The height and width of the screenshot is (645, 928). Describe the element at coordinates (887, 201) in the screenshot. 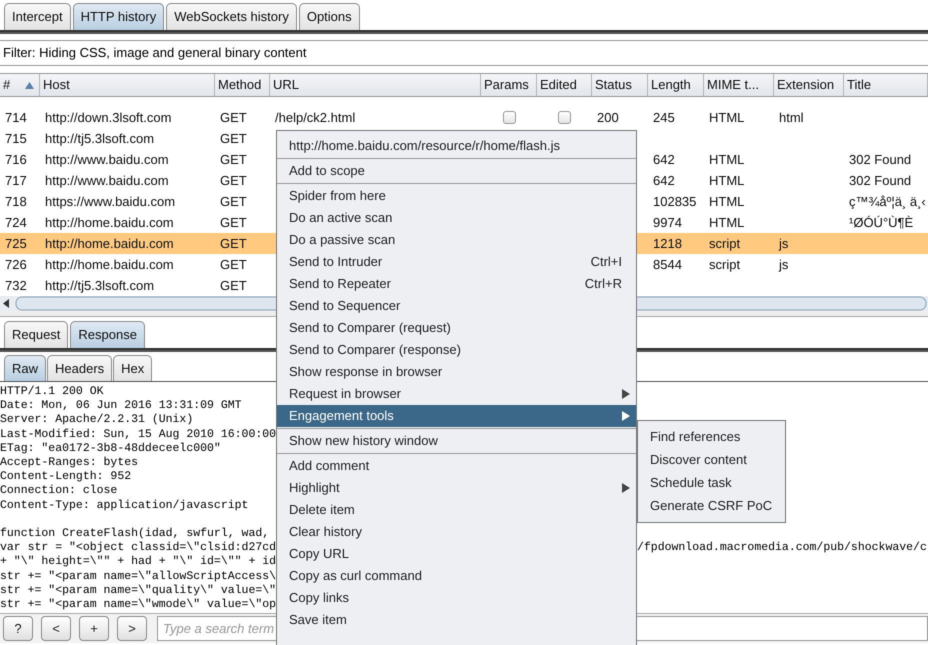

I see `table-cell: ç™¾åº¦ä¸ ä¸‹` at that location.